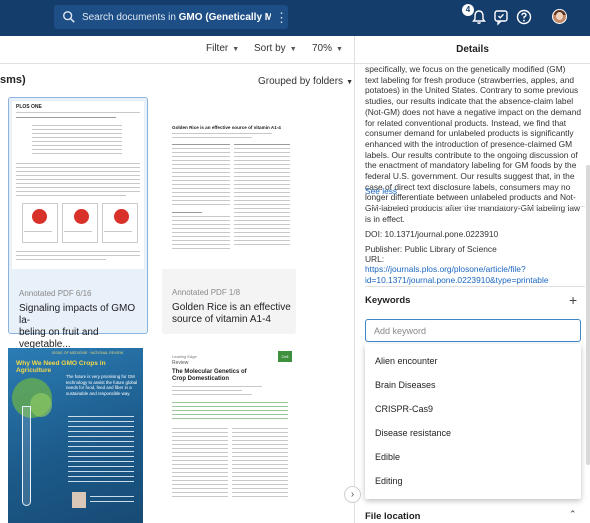  I want to click on publisher-row: Publisher: Public Library of Science, so click(431, 249).